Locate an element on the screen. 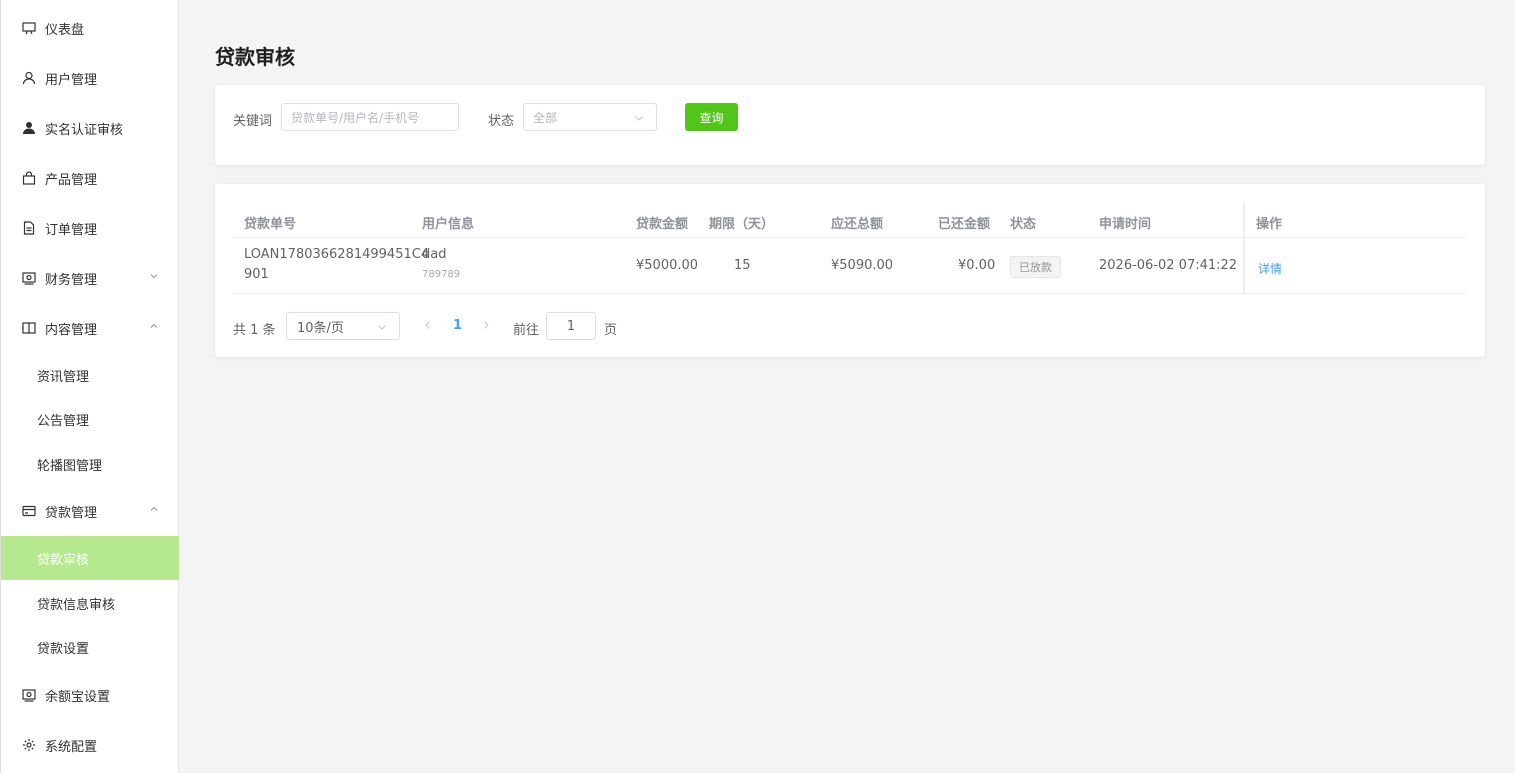 This screenshot has width=1515, height=773. loan-number-line2: 901 is located at coordinates (256, 274).